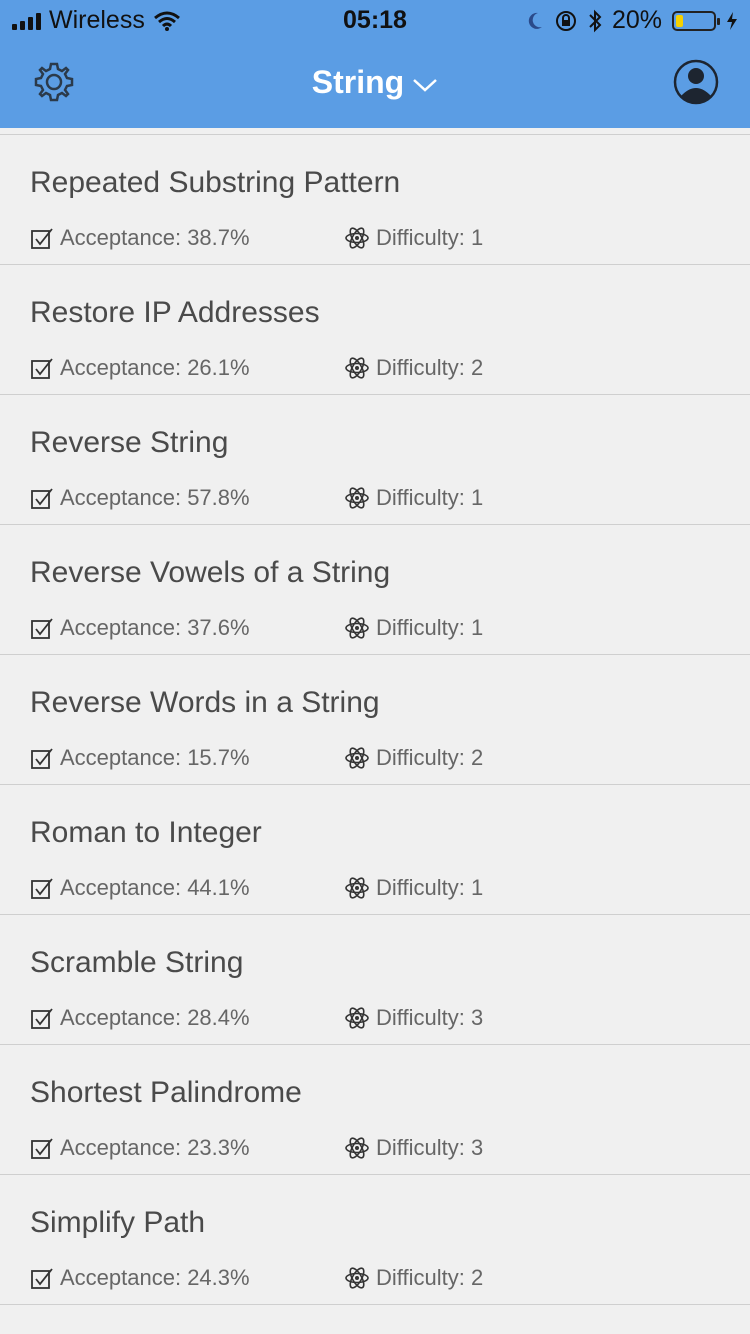 This screenshot has width=750, height=1334. I want to click on battery-percent: 20%, so click(636, 20).